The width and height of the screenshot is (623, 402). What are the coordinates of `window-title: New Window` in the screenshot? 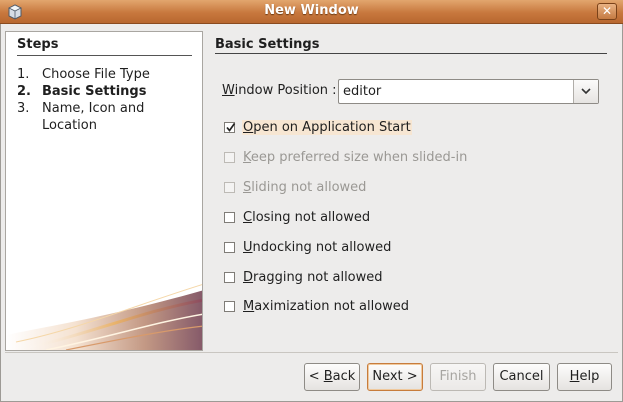 It's located at (311, 10).